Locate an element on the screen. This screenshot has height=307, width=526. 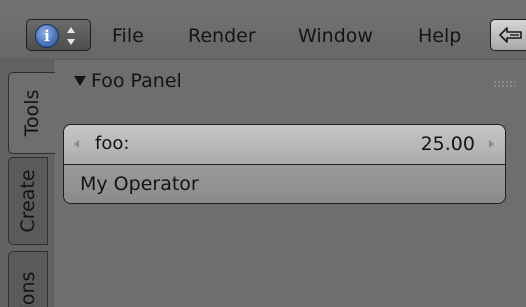
foo-number-field: foo: 25.00 is located at coordinates (284, 145).